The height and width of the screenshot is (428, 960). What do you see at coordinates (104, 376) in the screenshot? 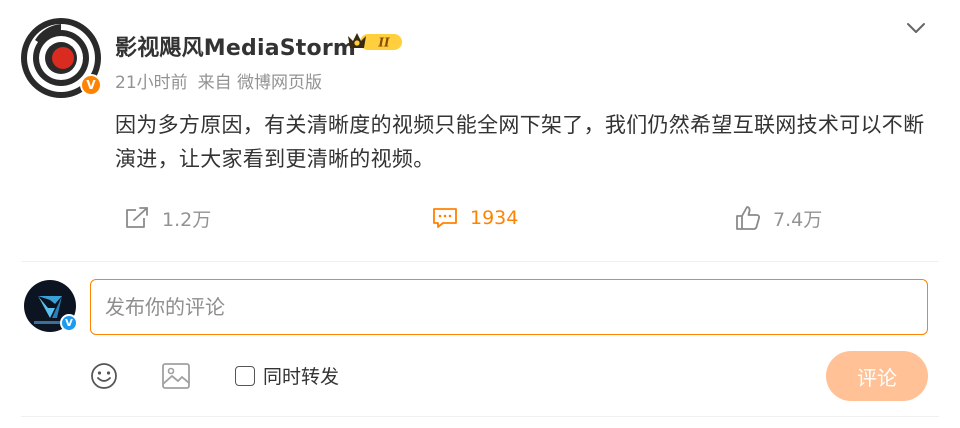
I see `emoji-icon` at bounding box center [104, 376].